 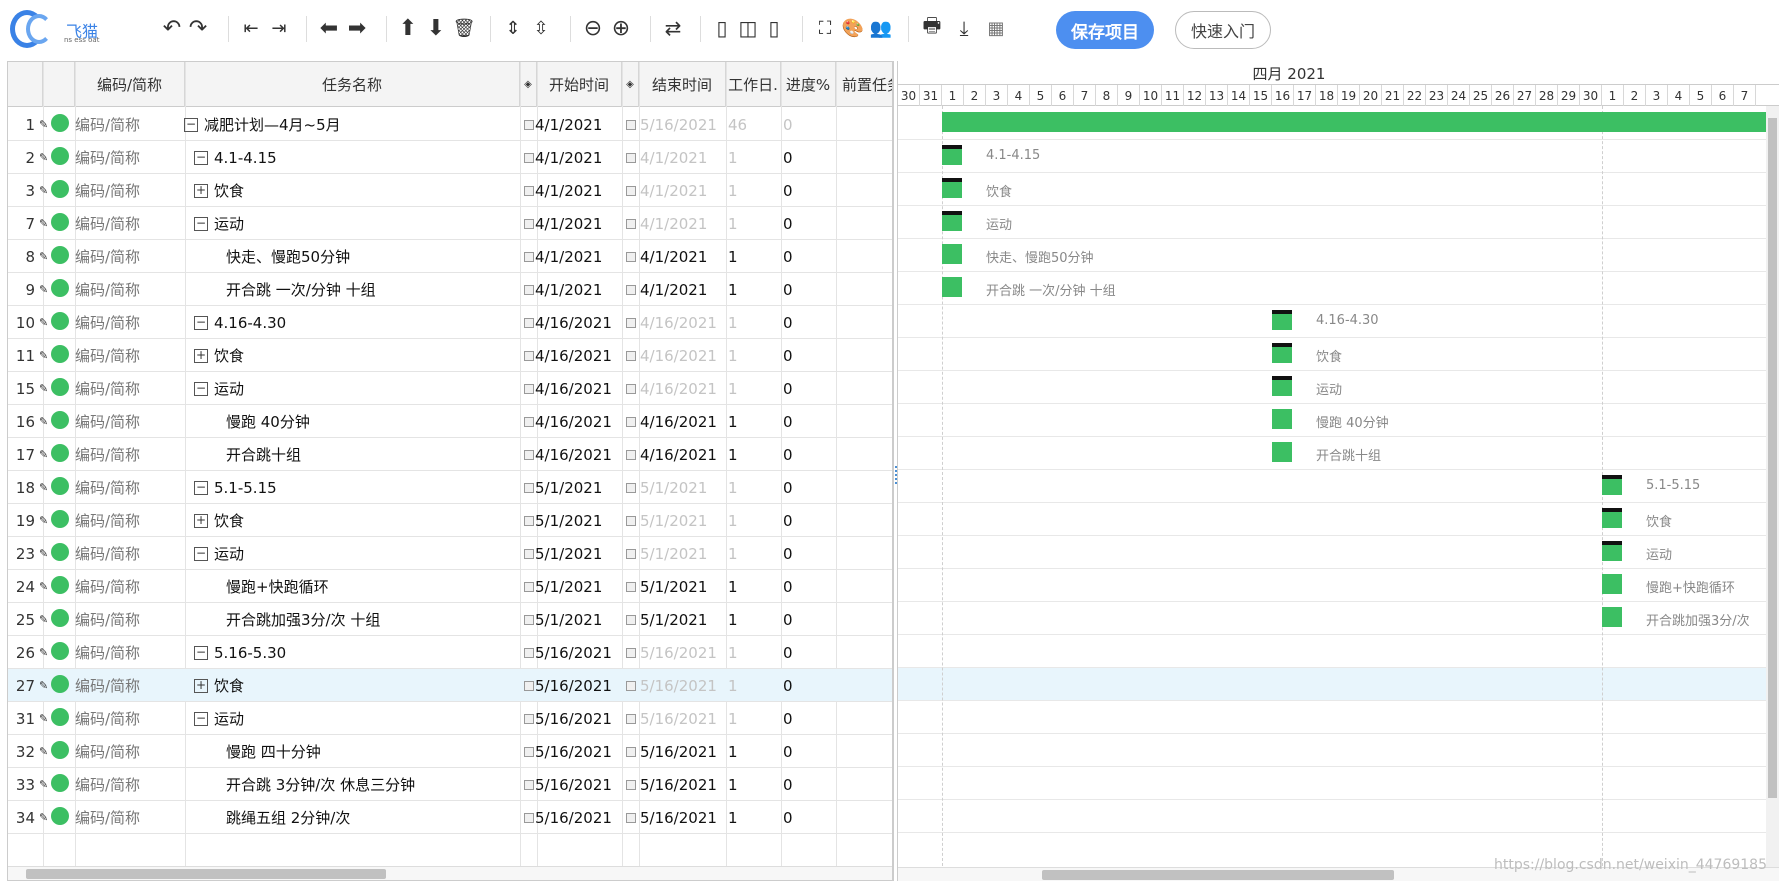 I want to click on task-name-cell: 开合跳加强3分/次 十组, so click(x=351, y=619).